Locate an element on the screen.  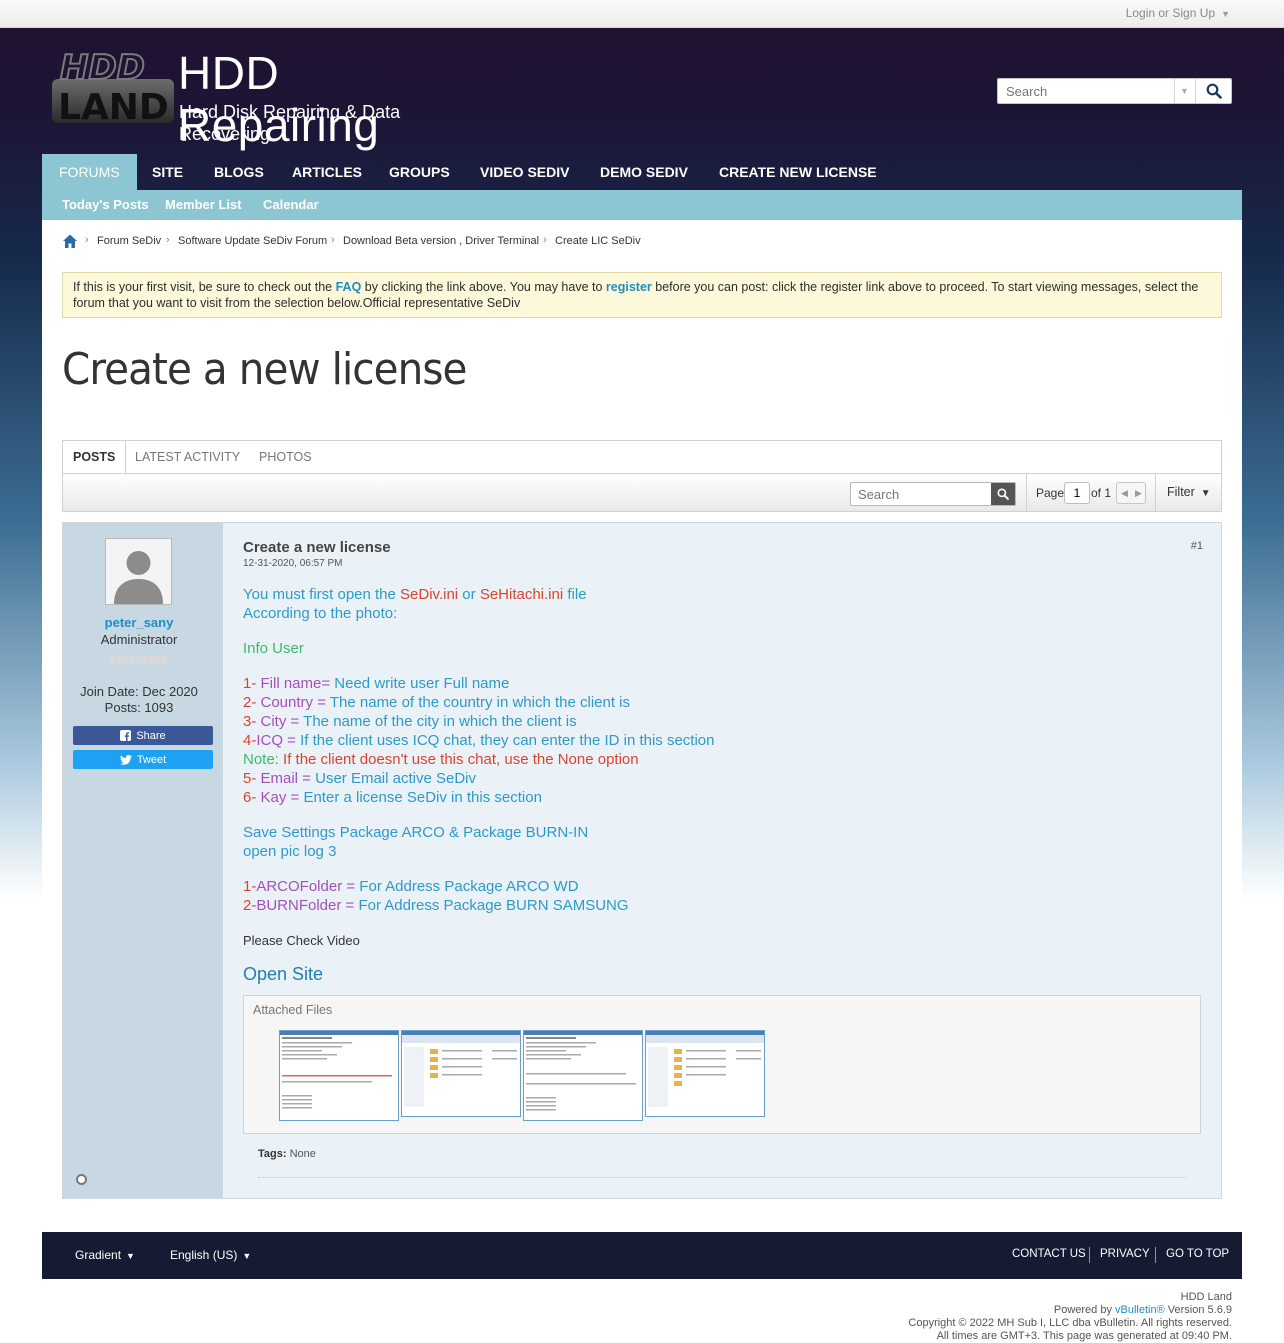
login-label: Login or Sign Up is located at coordinates (1170, 13).